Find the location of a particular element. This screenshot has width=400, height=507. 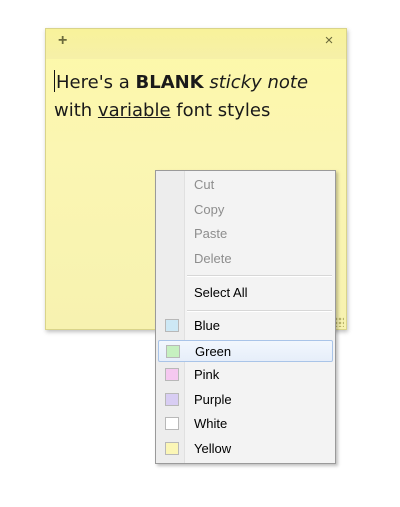

menu-item-delete: Delete is located at coordinates (245, 259).